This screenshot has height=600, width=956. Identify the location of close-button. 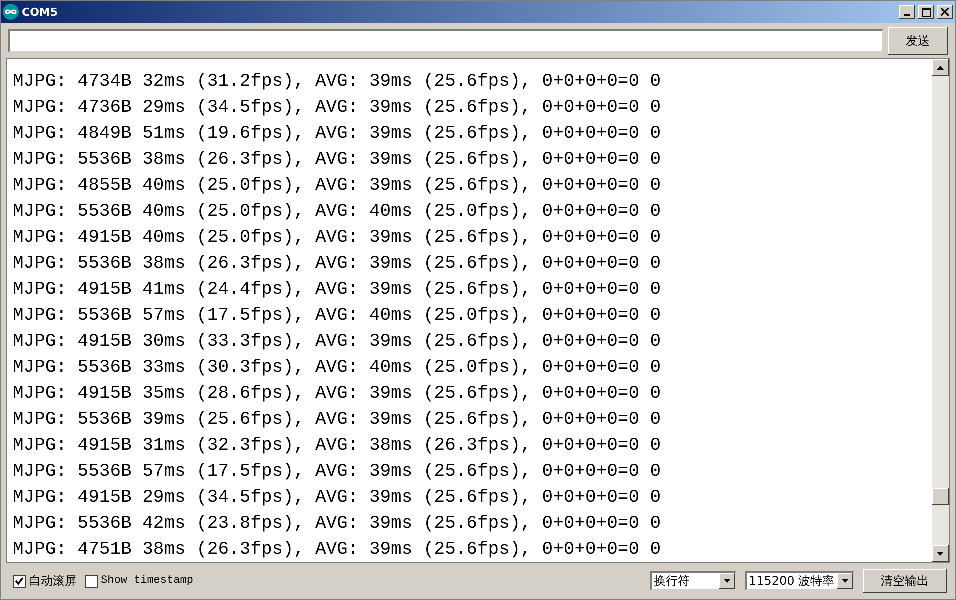
(945, 12).